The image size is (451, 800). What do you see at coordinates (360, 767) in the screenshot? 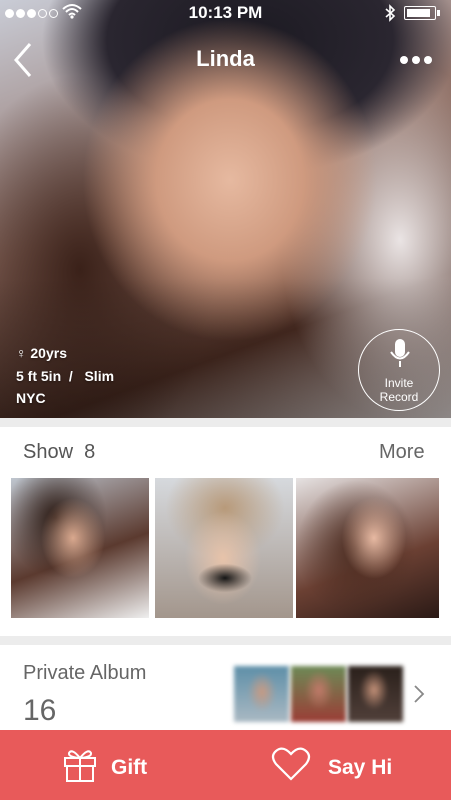
I see `say-hi-label: Say Hi` at bounding box center [360, 767].